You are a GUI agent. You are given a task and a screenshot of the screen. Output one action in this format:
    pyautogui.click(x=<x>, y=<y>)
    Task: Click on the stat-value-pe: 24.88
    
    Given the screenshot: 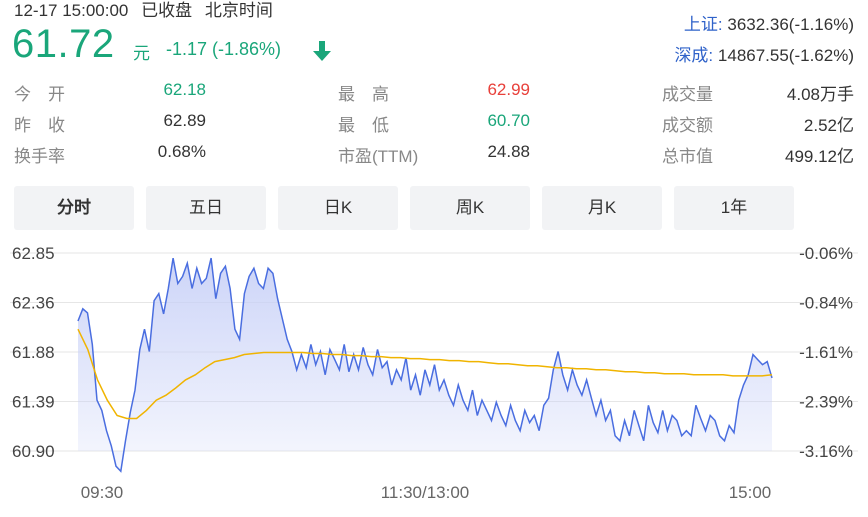 What is the action you would take?
    pyautogui.click(x=508, y=151)
    